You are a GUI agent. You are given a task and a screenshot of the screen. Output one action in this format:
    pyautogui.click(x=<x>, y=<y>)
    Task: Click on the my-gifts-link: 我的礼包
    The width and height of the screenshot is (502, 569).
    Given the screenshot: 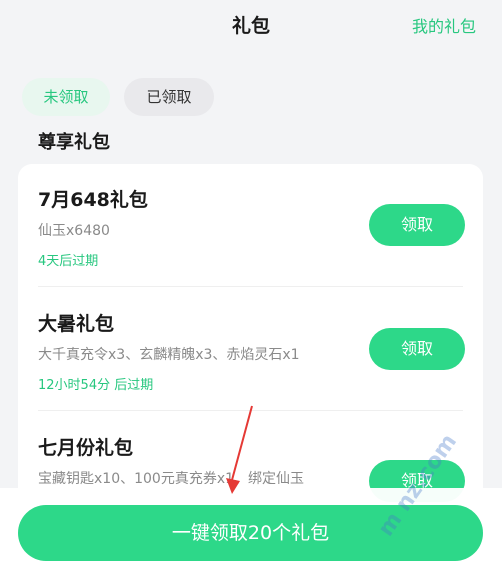 What is the action you would take?
    pyautogui.click(x=444, y=25)
    